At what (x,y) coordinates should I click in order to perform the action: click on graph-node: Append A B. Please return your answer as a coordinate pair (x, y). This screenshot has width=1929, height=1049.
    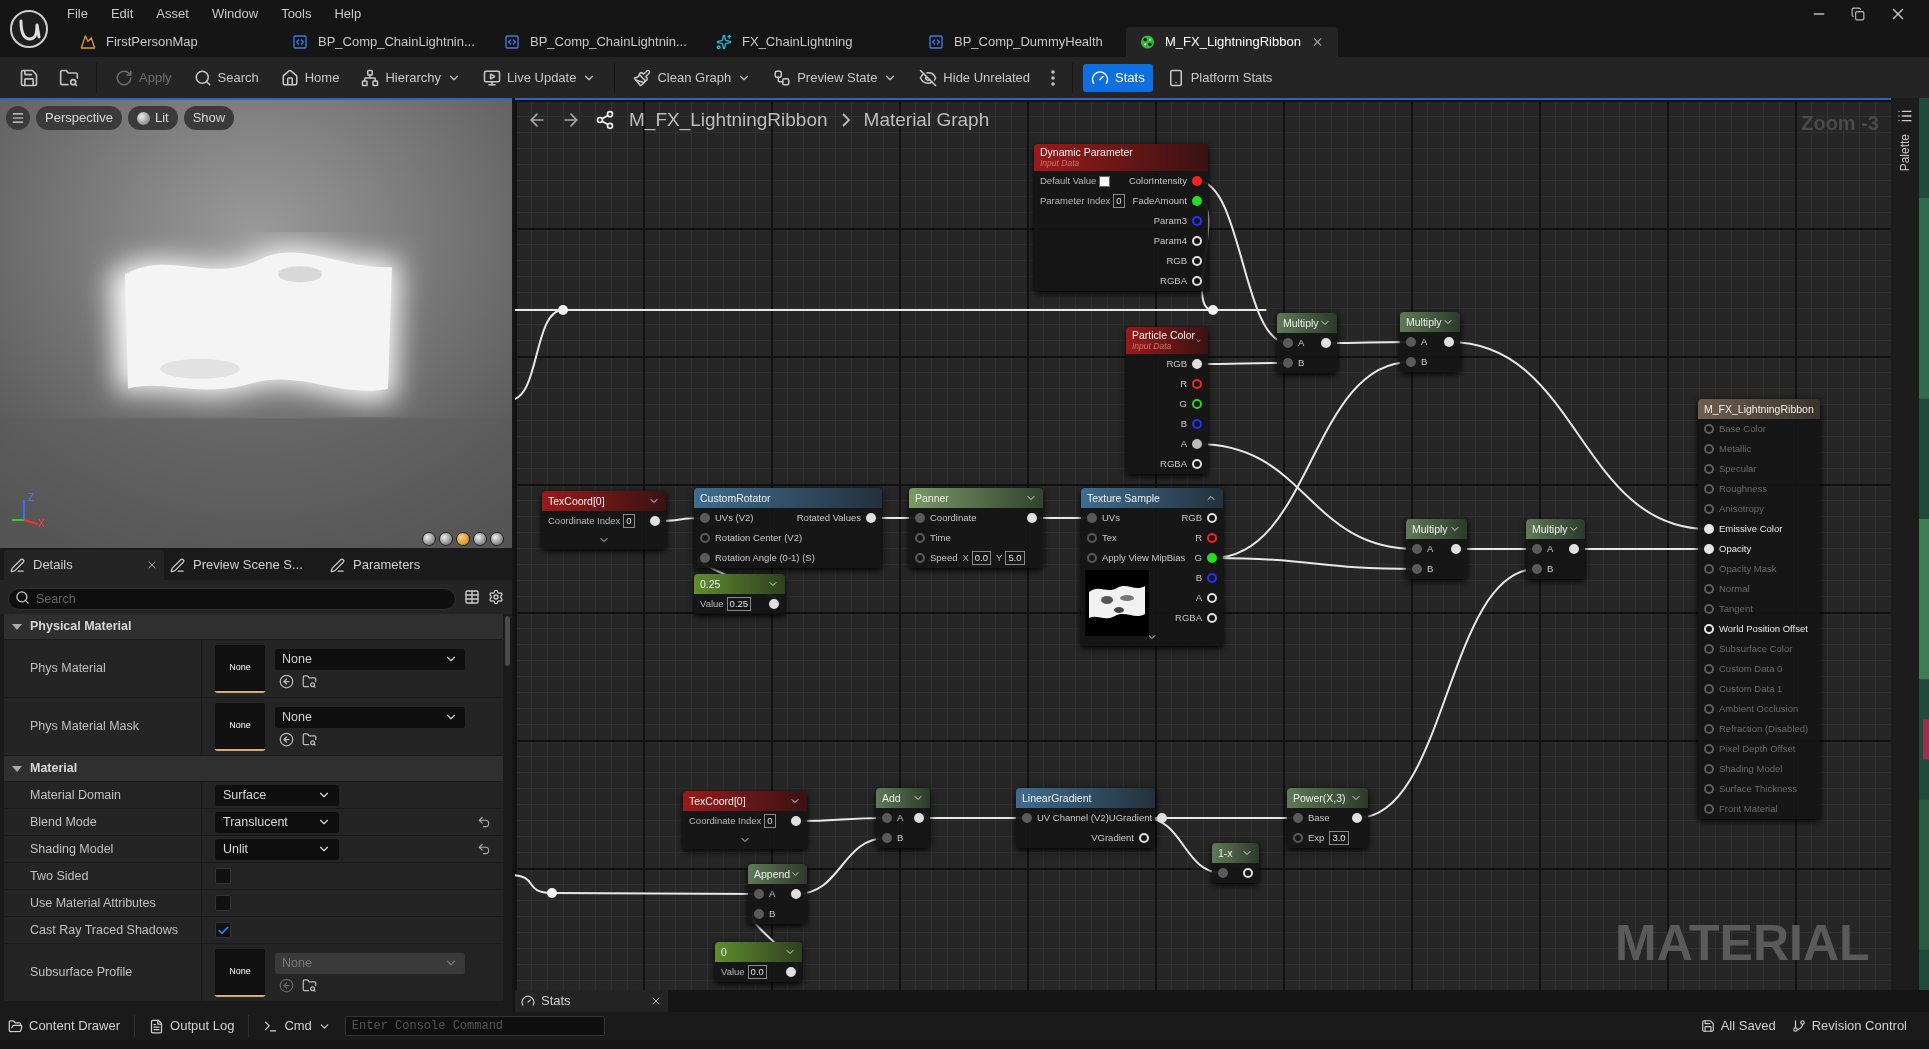
    Looking at the image, I should click on (777, 894).